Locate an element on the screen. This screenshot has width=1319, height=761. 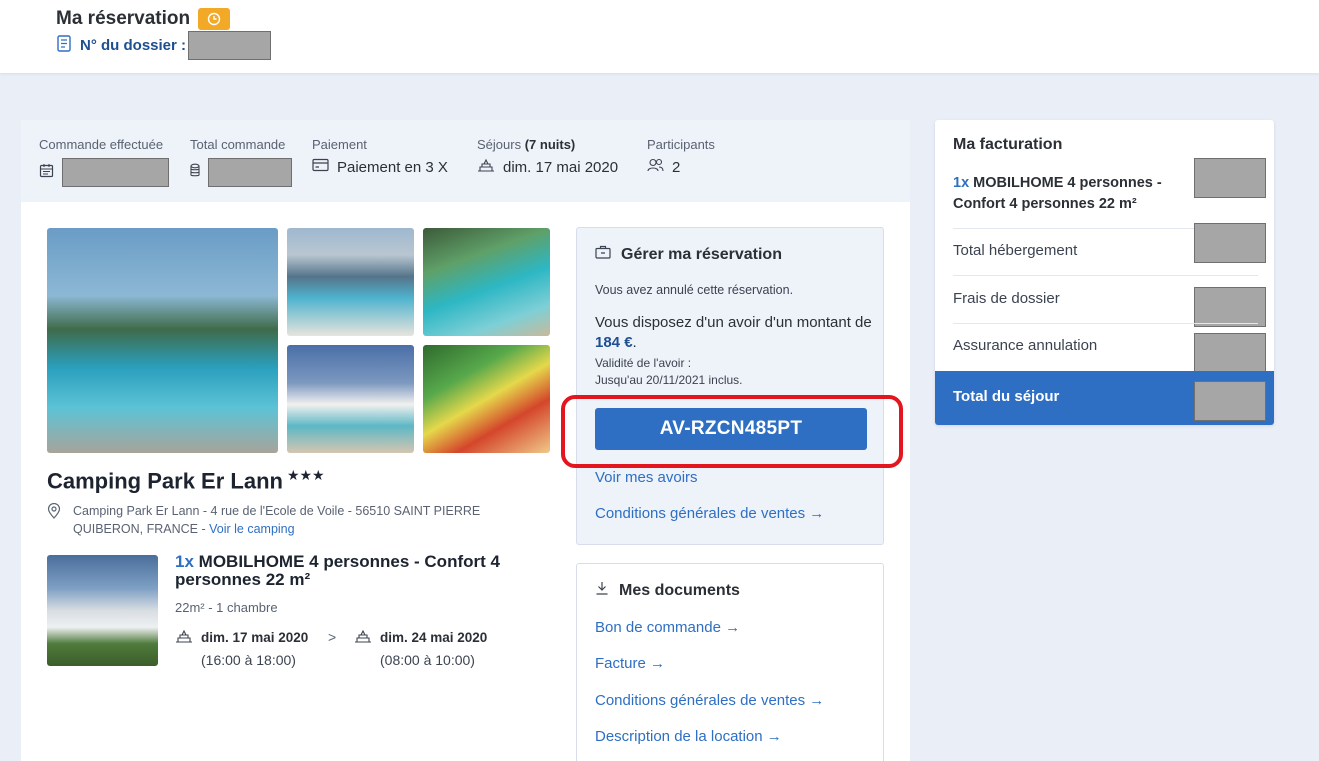
avoir-text-main: Vous disposez d'un avoir d'un montant de is located at coordinates (733, 322).